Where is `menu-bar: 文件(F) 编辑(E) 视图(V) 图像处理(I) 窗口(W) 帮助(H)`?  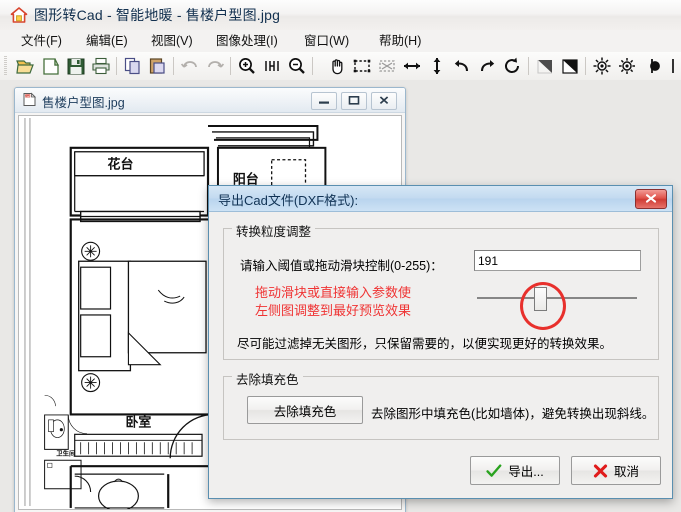
menu-bar: 文件(F) 编辑(E) 视图(V) 图像处理(I) 窗口(W) 帮助(H) is located at coordinates (340, 41).